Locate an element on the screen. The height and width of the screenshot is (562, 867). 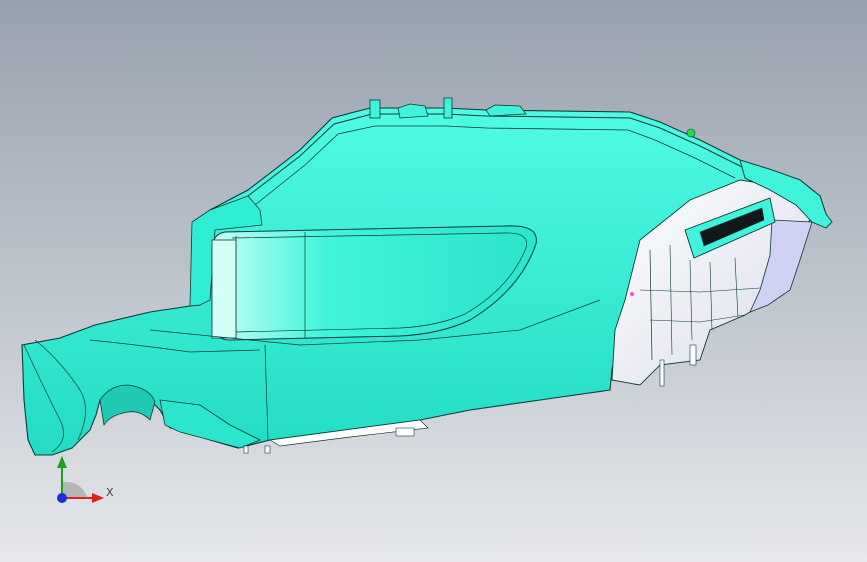
z-axis-origin-icon is located at coordinates (62, 498).